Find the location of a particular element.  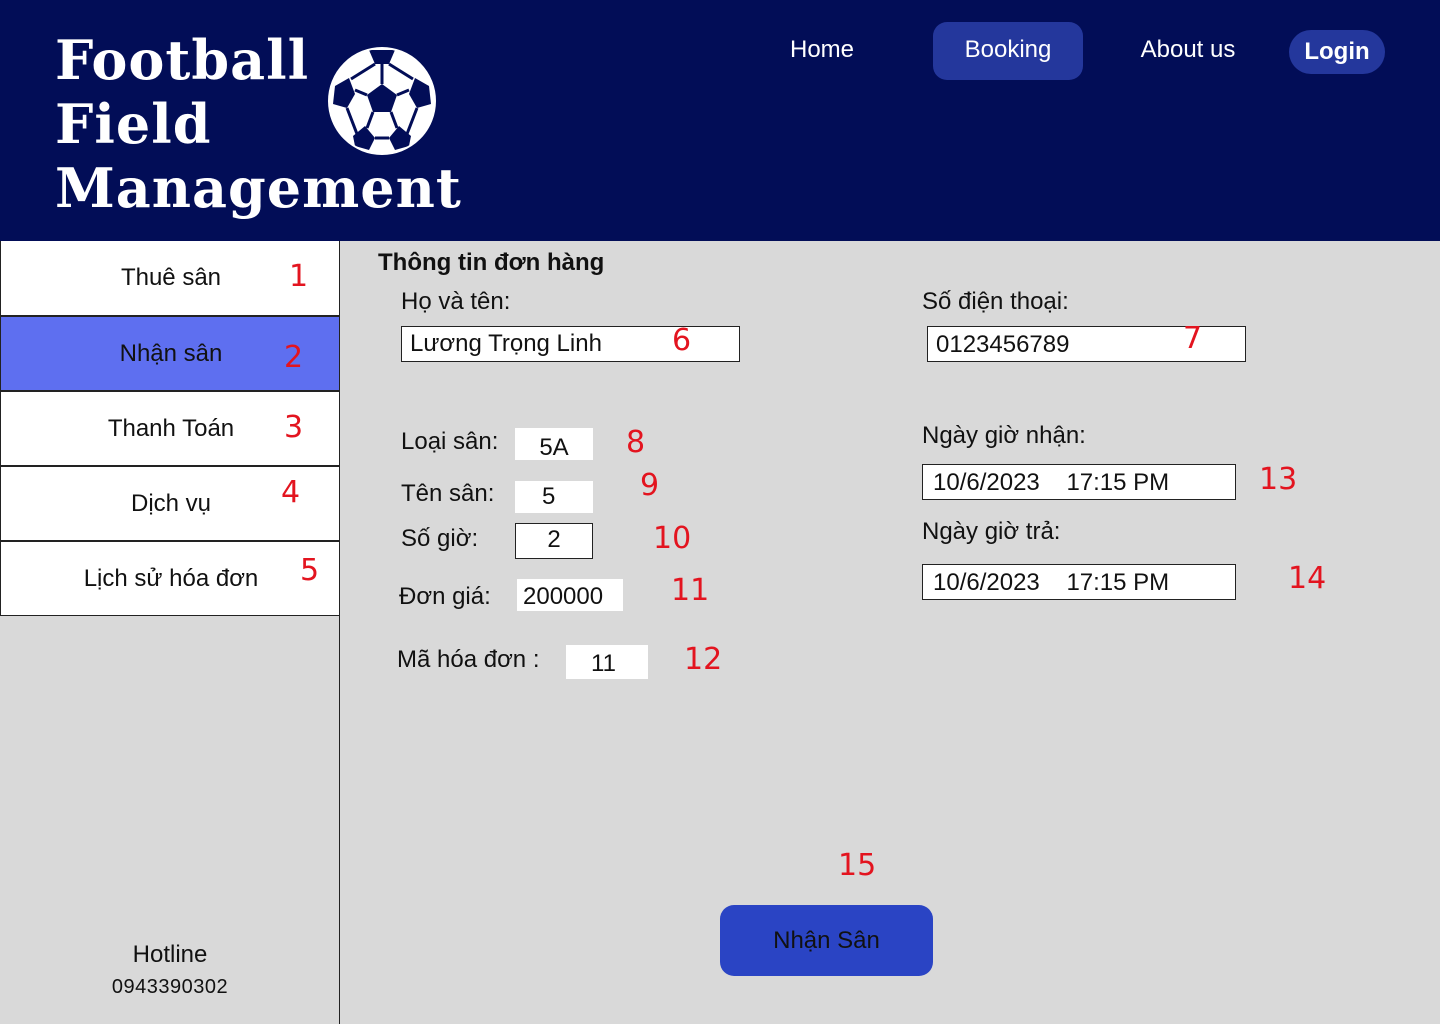

sidebar-item-dich-vu: Dịch vụ 4 is located at coordinates (170, 503).